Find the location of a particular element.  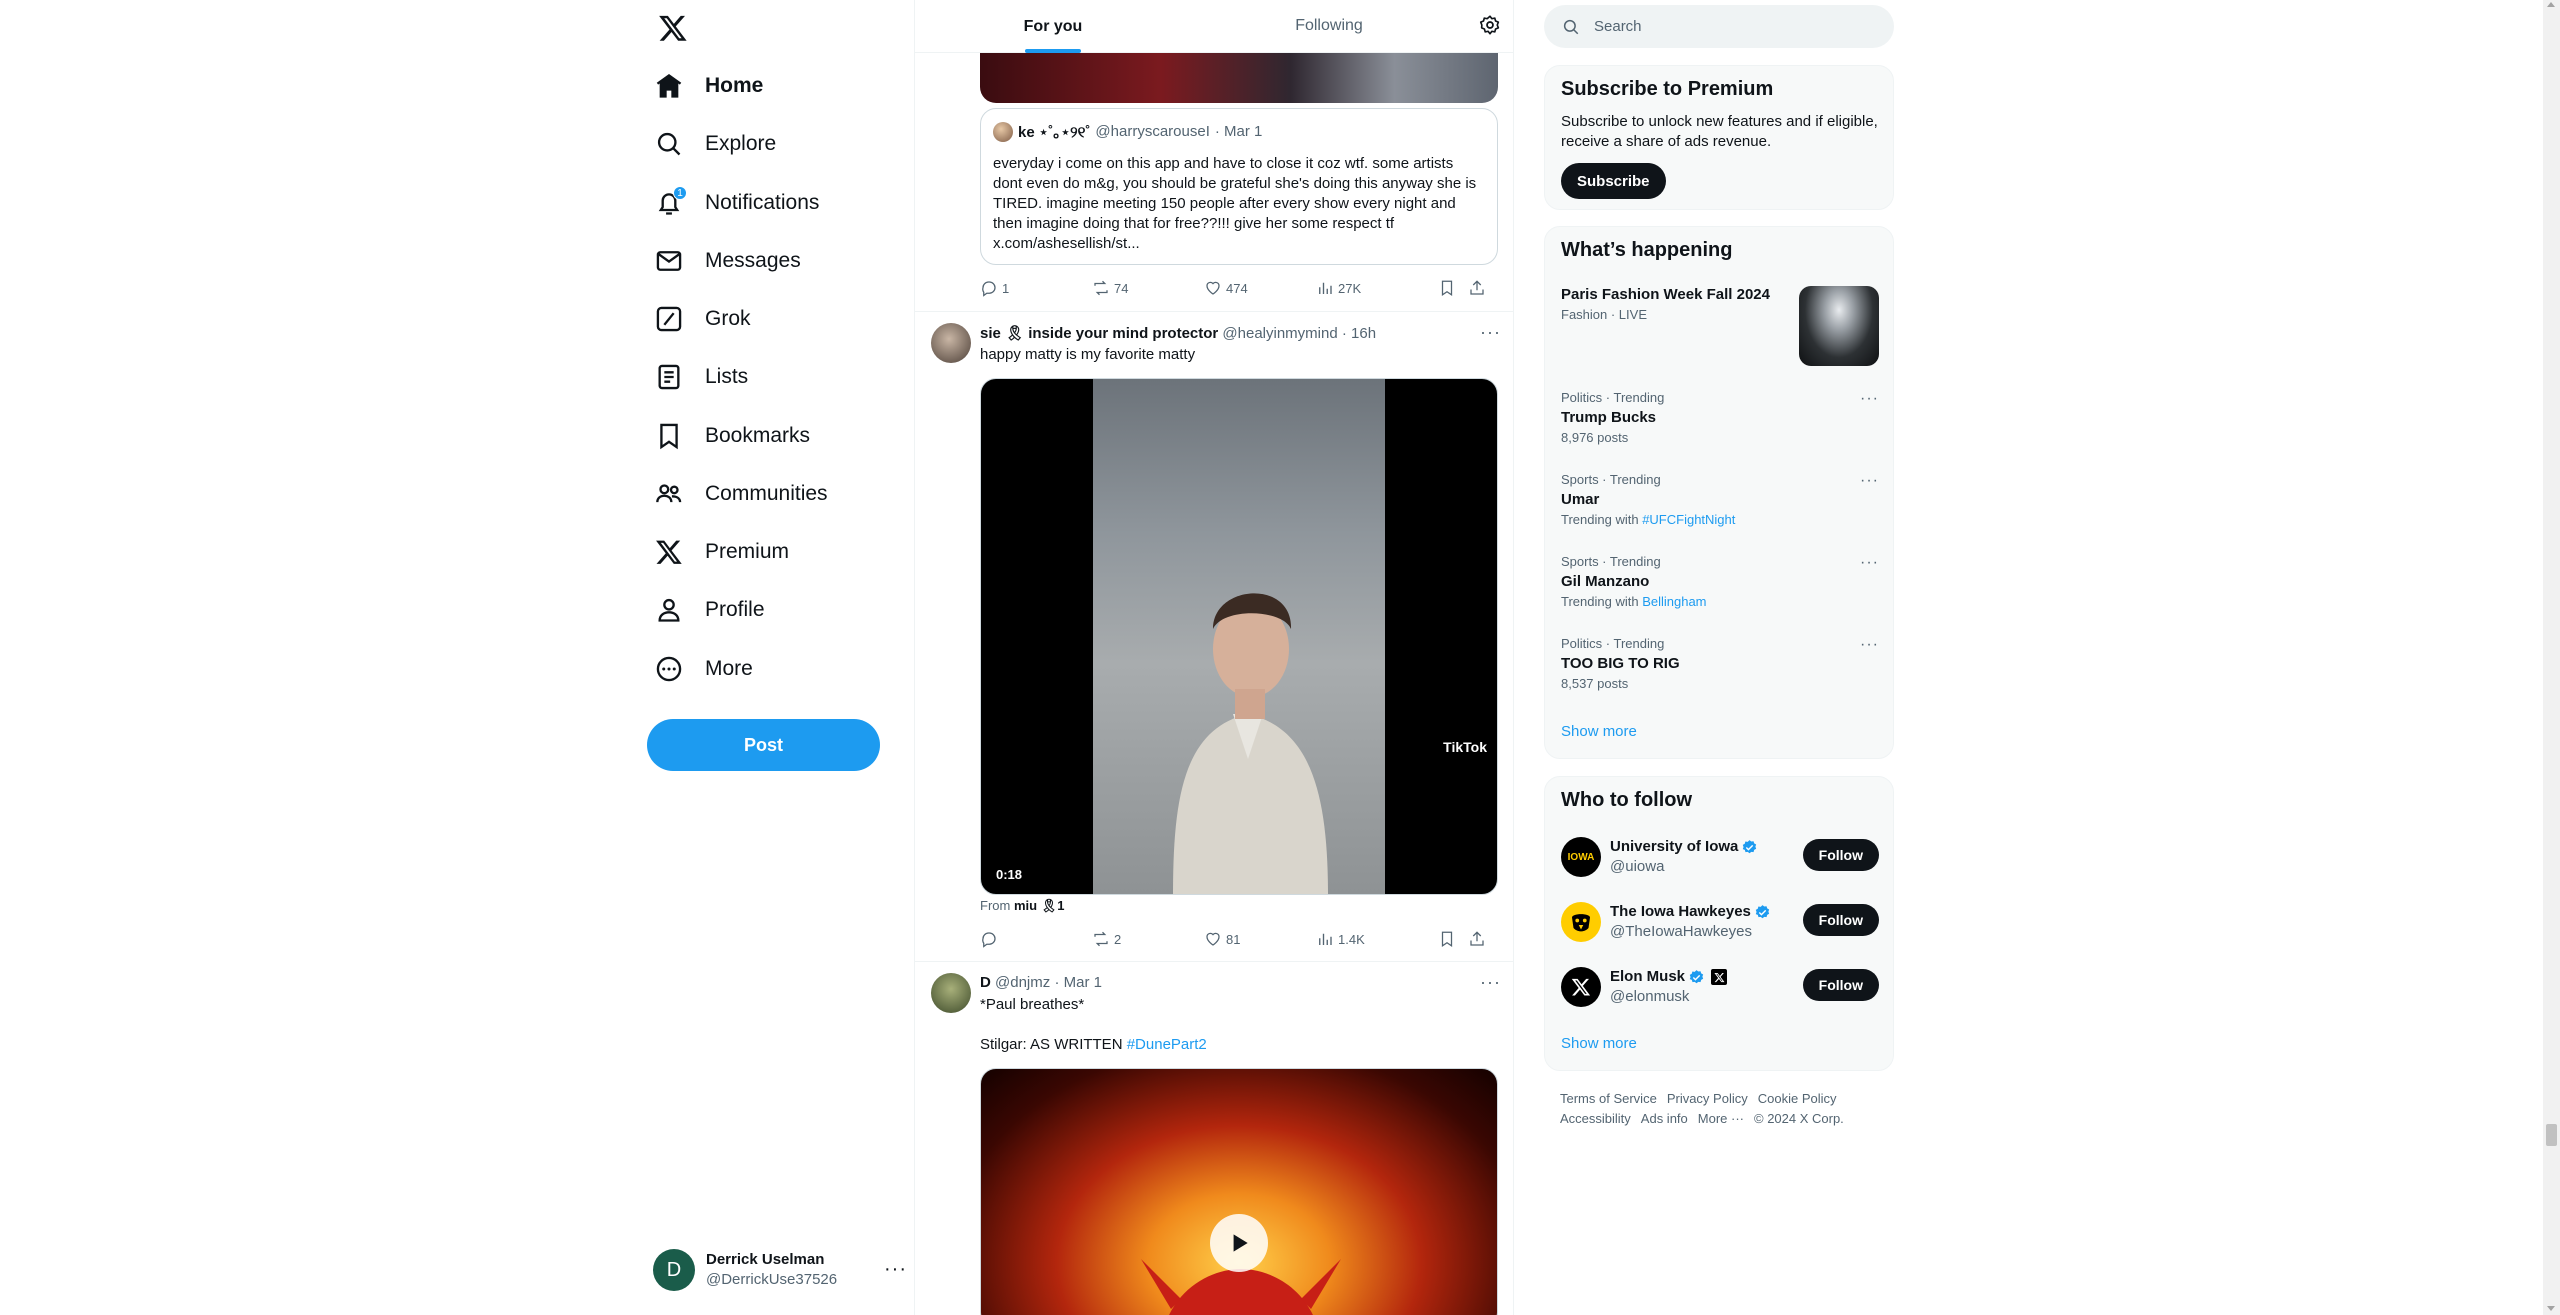

nav-item-notifications: 1 Notifications is located at coordinates (743, 203).